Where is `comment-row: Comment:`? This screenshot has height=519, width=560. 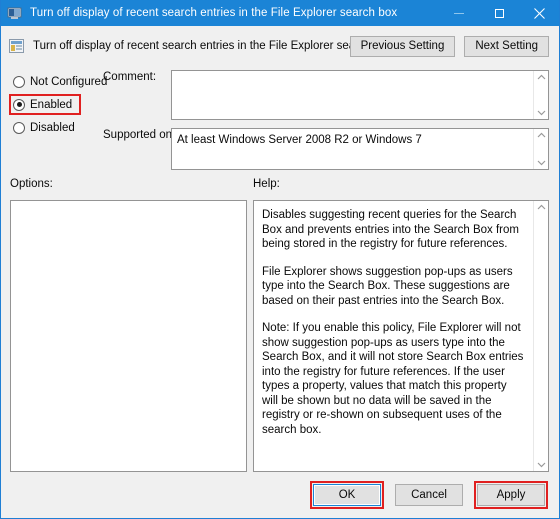 comment-row: Comment: is located at coordinates (326, 95).